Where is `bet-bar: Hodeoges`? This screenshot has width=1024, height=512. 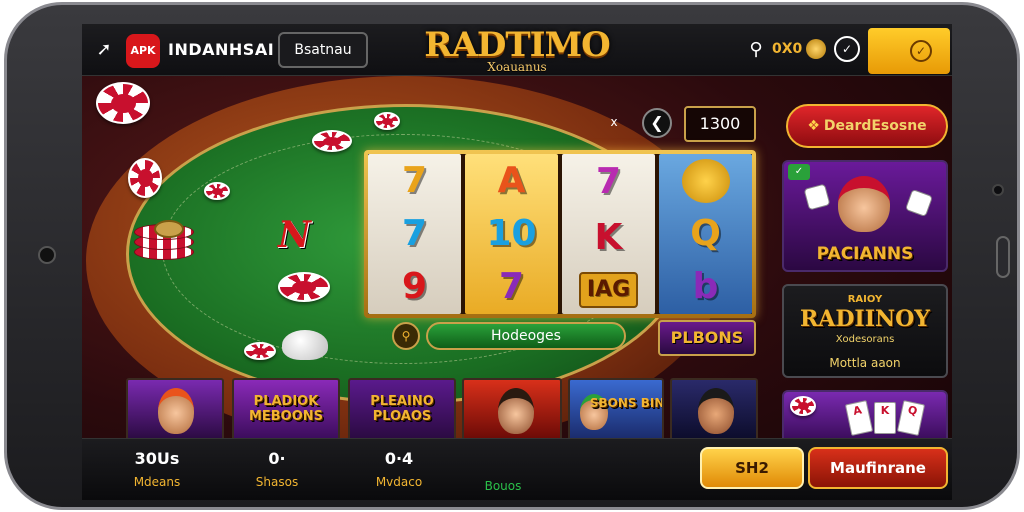
bet-bar: Hodeoges is located at coordinates (526, 336).